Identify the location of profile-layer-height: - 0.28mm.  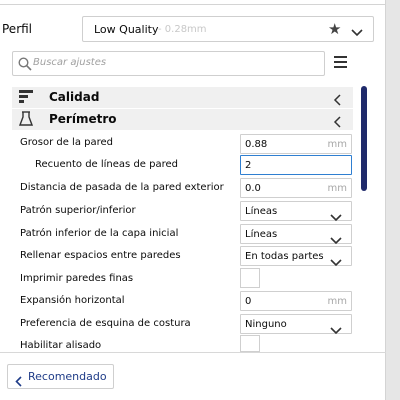
(182, 29).